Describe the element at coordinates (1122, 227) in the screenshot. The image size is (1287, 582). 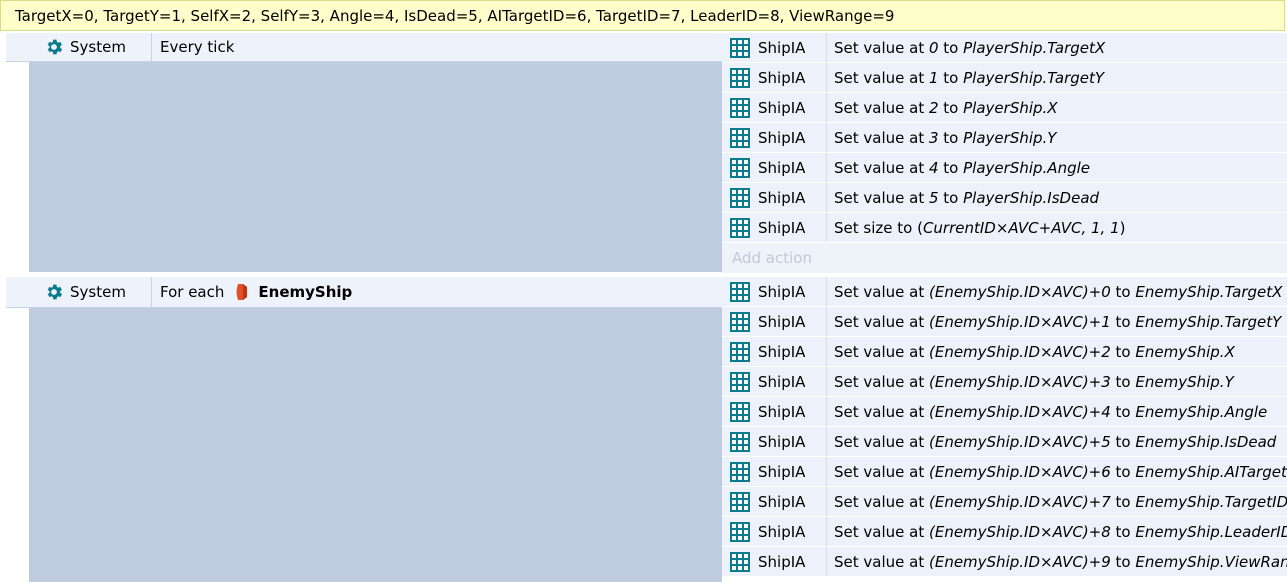
I see `action-suffix: )` at that location.